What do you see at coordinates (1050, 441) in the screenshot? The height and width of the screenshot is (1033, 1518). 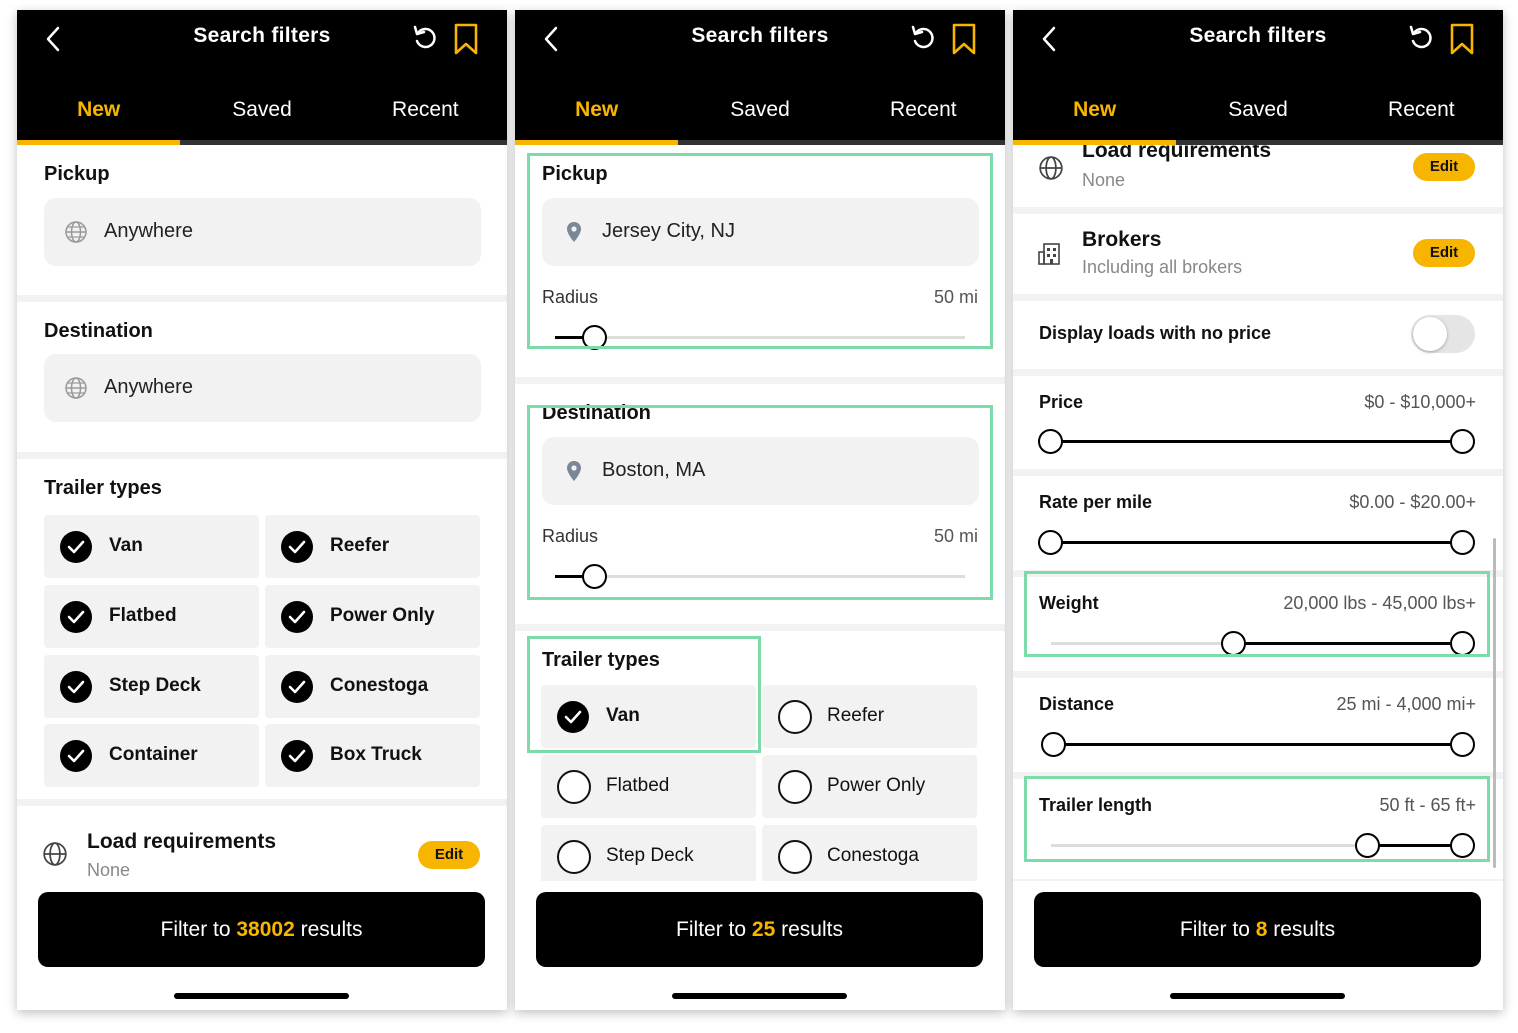 I see `price-min-knob` at bounding box center [1050, 441].